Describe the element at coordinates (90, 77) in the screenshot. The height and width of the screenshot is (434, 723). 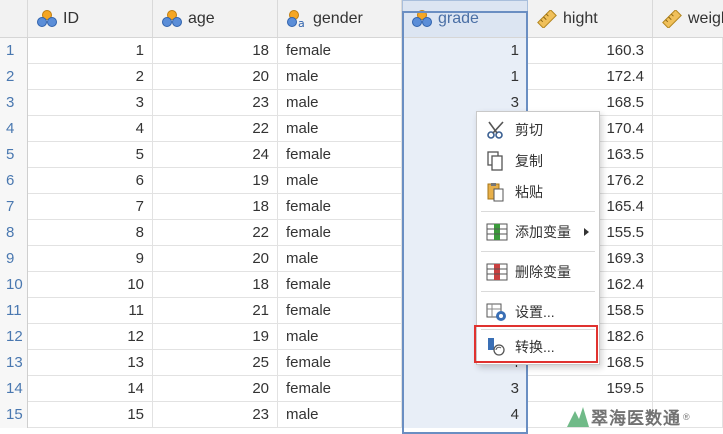
I see `cell-id: 2` at that location.